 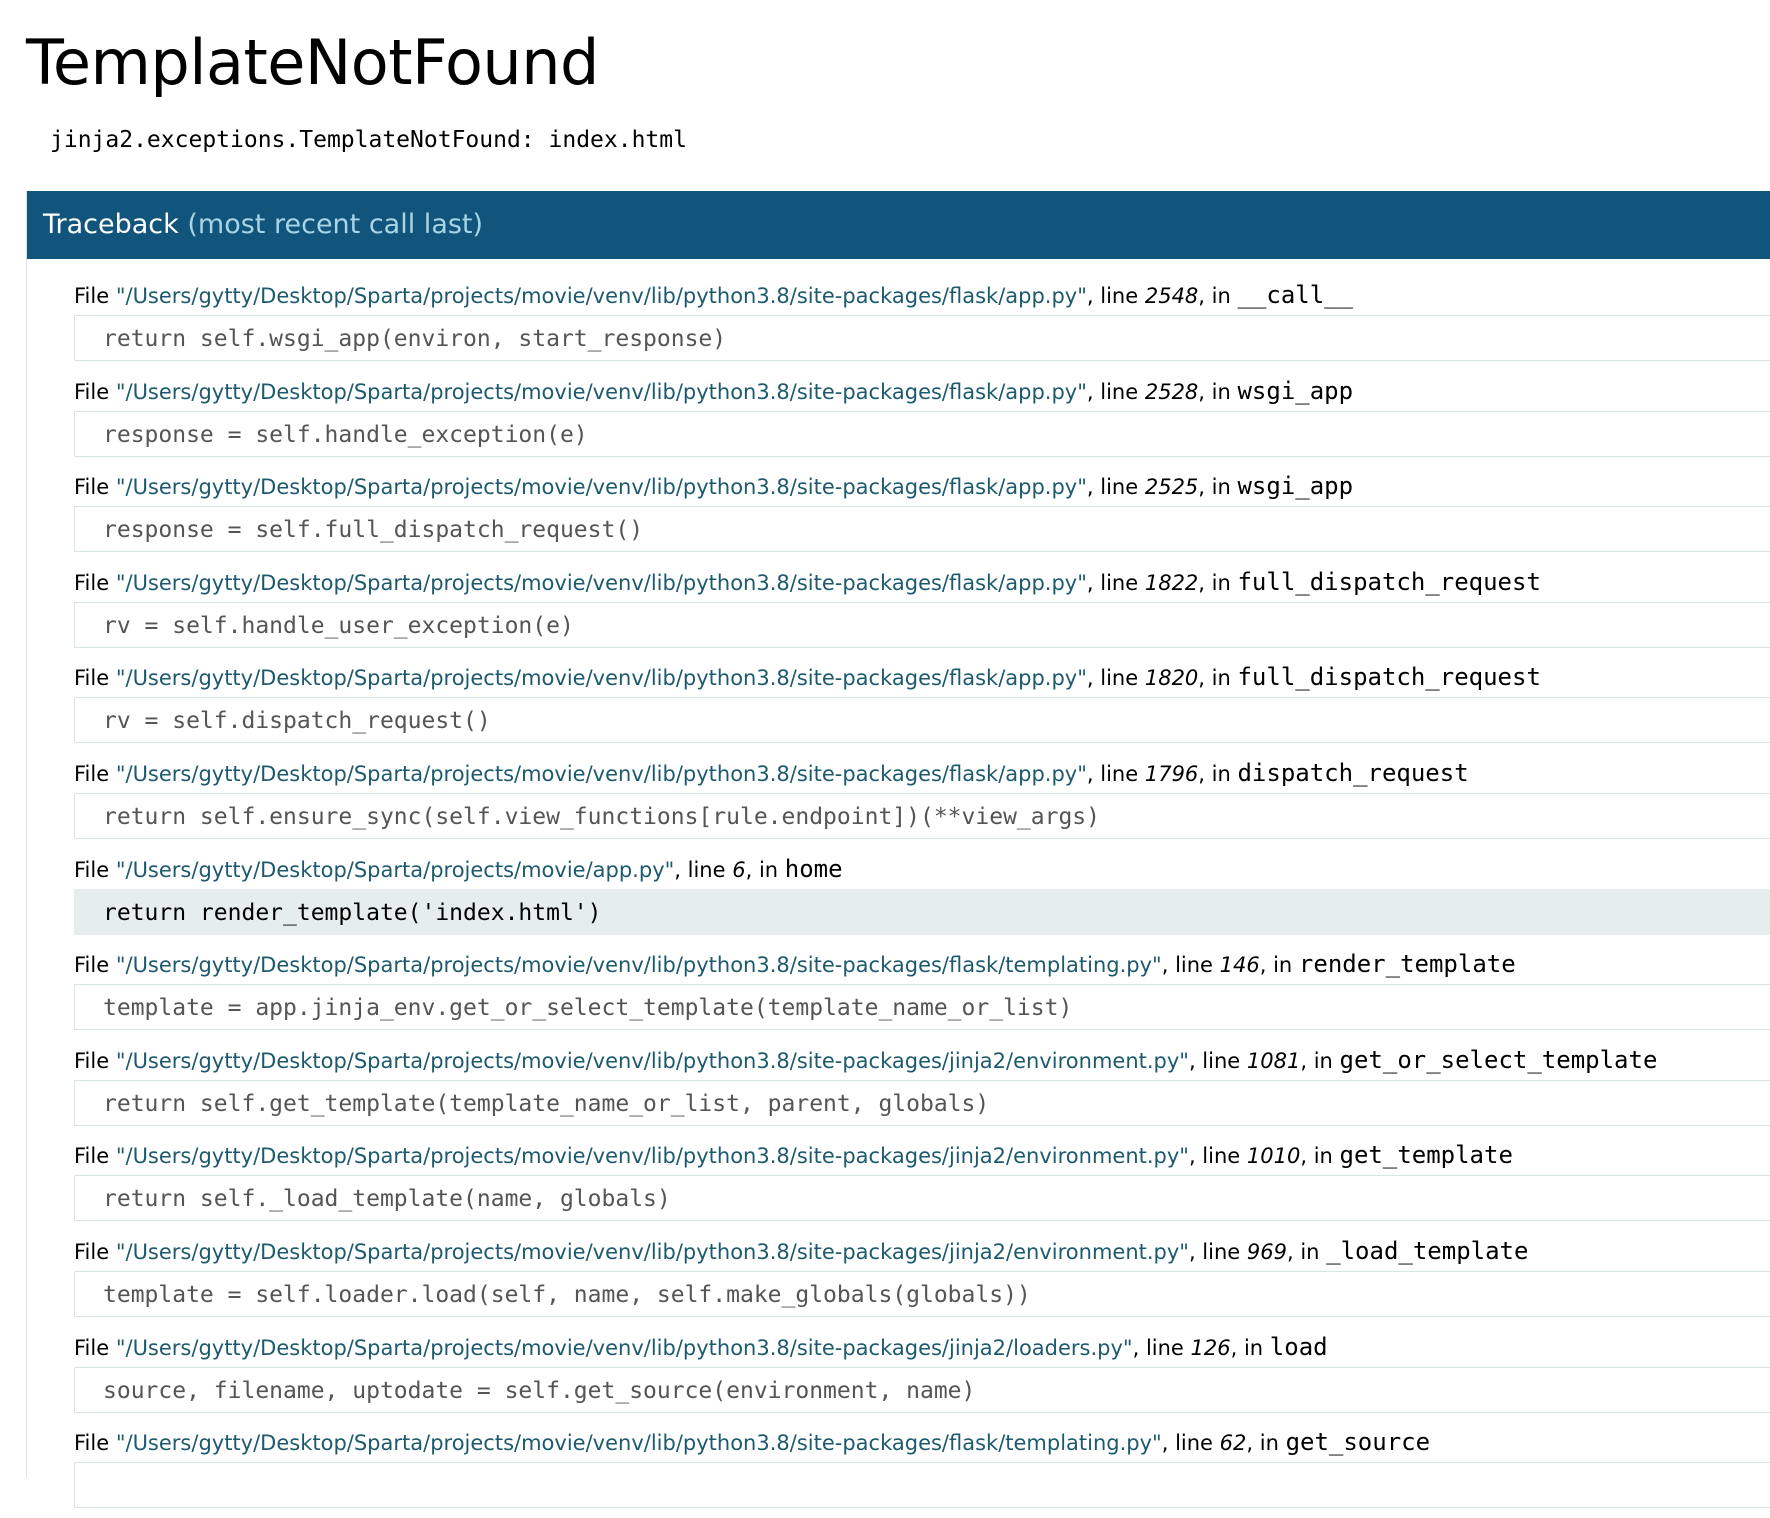 What do you see at coordinates (922, 911) in the screenshot?
I see `frame-source-line: return render_template('index.html')` at bounding box center [922, 911].